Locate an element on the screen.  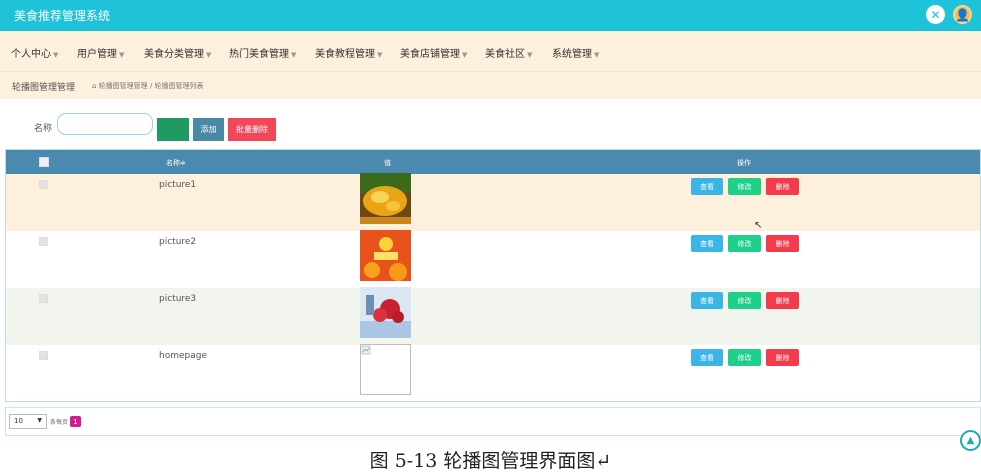
header-name: 名称≑ is located at coordinates (176, 163).